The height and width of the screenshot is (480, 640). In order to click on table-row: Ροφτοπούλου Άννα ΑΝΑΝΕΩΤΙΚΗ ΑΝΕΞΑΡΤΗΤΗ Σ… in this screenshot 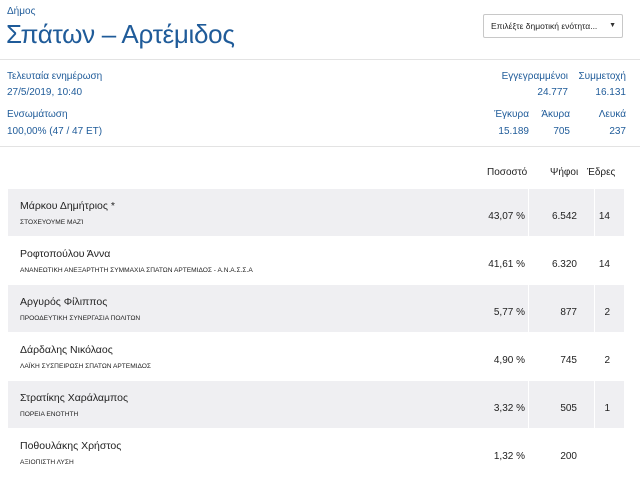, I will do `click(316, 260)`.